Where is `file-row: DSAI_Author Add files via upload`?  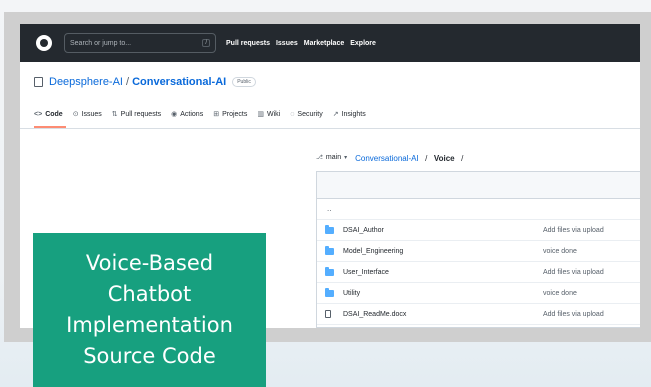 file-row: DSAI_Author Add files via upload is located at coordinates (478, 230).